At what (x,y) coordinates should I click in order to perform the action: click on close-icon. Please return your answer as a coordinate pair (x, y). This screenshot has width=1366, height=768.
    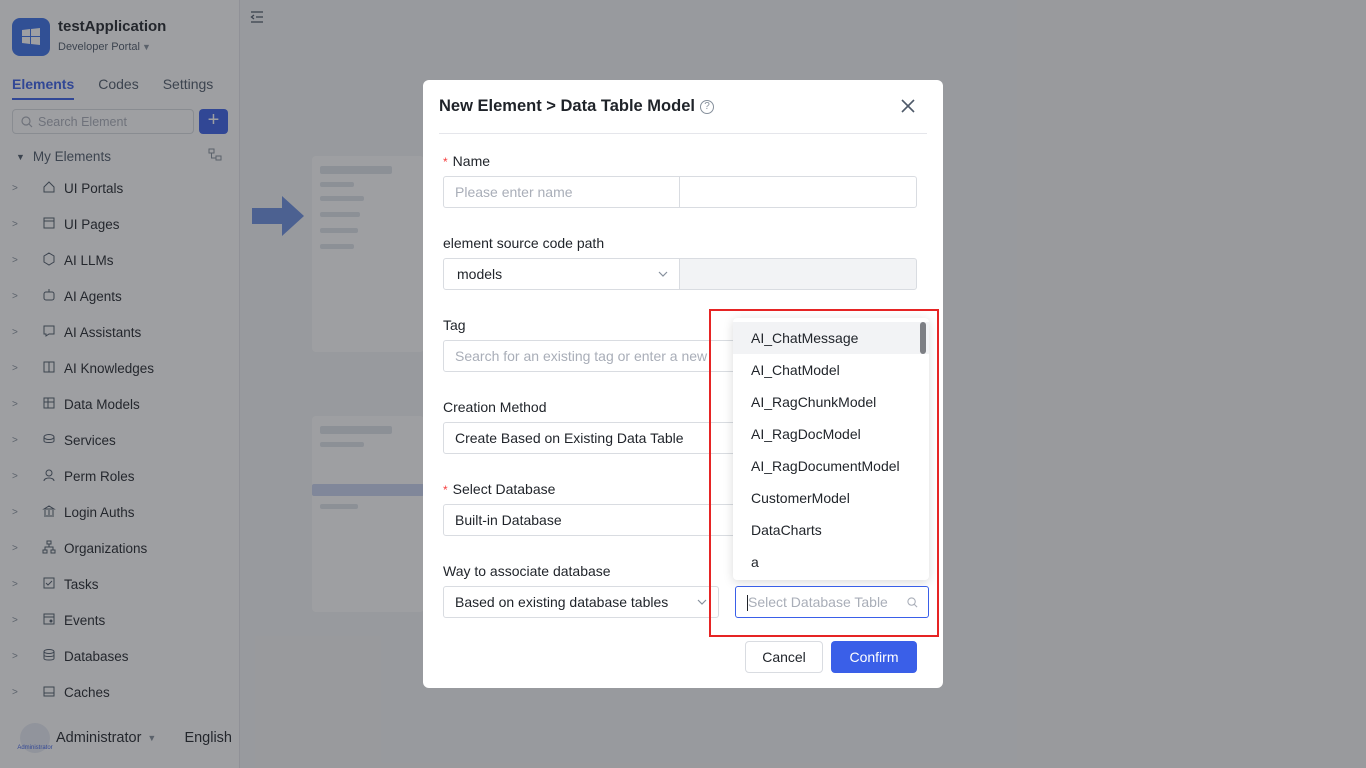
    Looking at the image, I should click on (908, 106).